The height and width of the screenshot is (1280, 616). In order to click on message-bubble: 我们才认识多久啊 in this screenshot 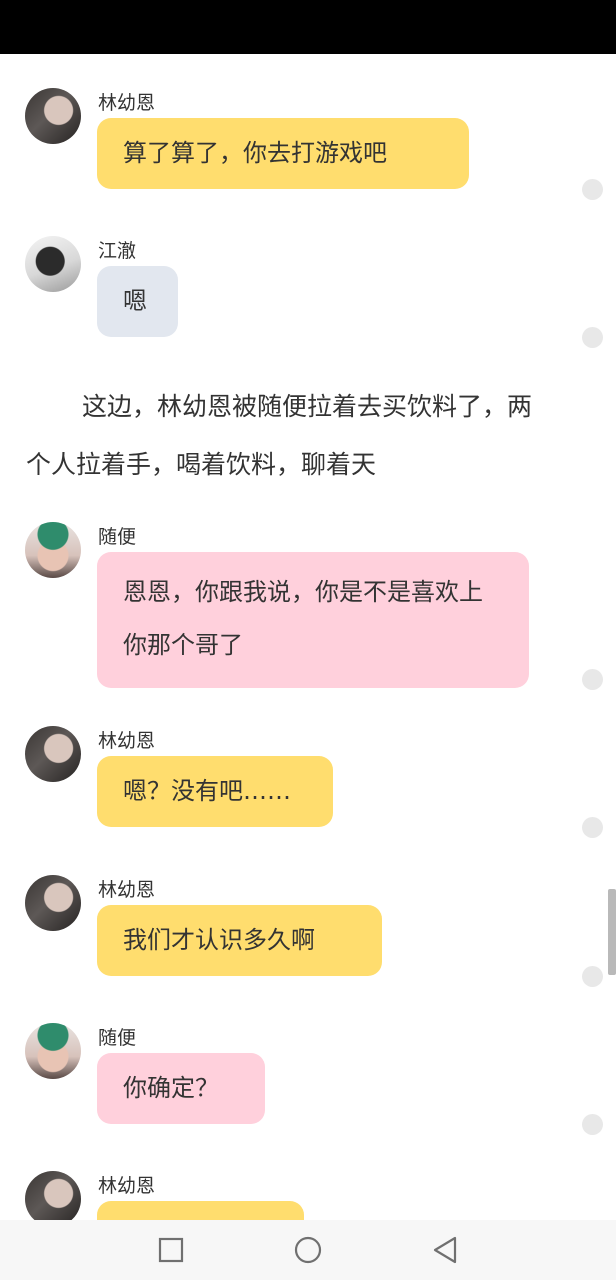, I will do `click(239, 940)`.